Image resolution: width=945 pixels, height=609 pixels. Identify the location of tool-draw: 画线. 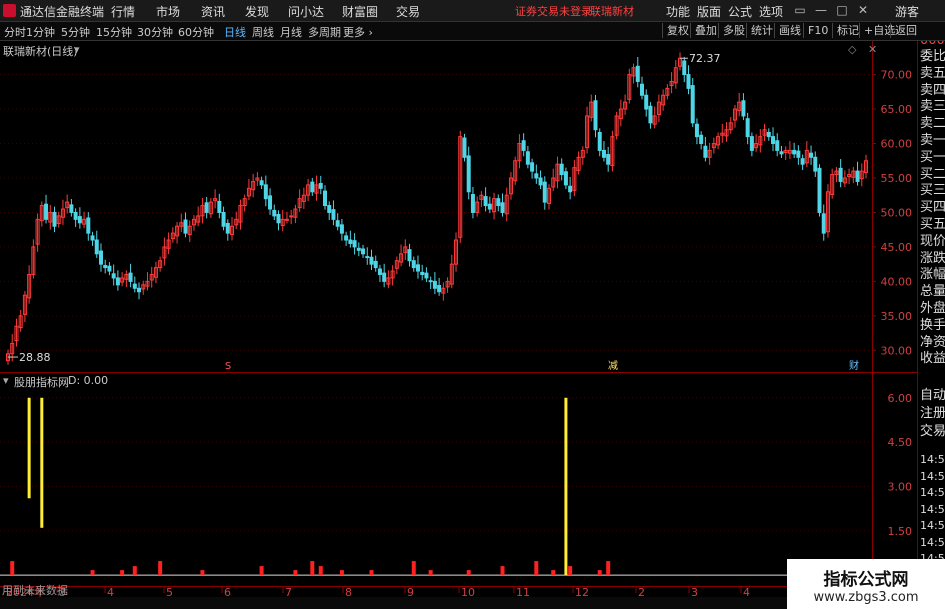
(787, 30).